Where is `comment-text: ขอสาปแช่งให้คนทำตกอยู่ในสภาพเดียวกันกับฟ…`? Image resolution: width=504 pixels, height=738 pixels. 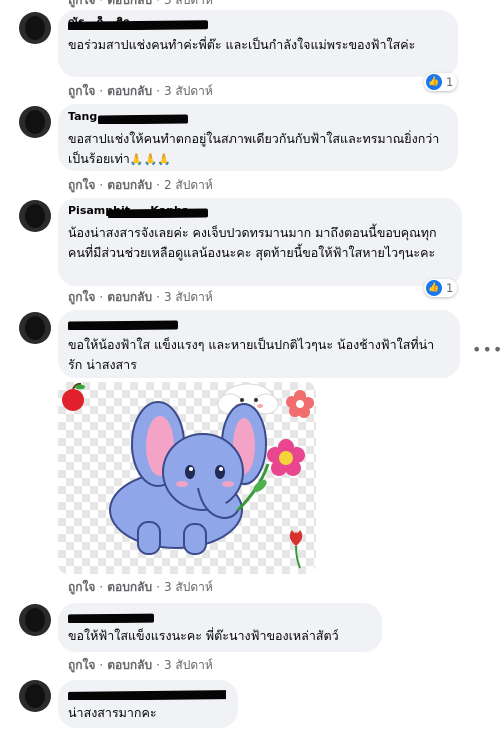
comment-text: ขอสาปแช่งให้คนทำตกอยู่ในสภาพเดียวกันกับฟ… is located at coordinates (254, 148).